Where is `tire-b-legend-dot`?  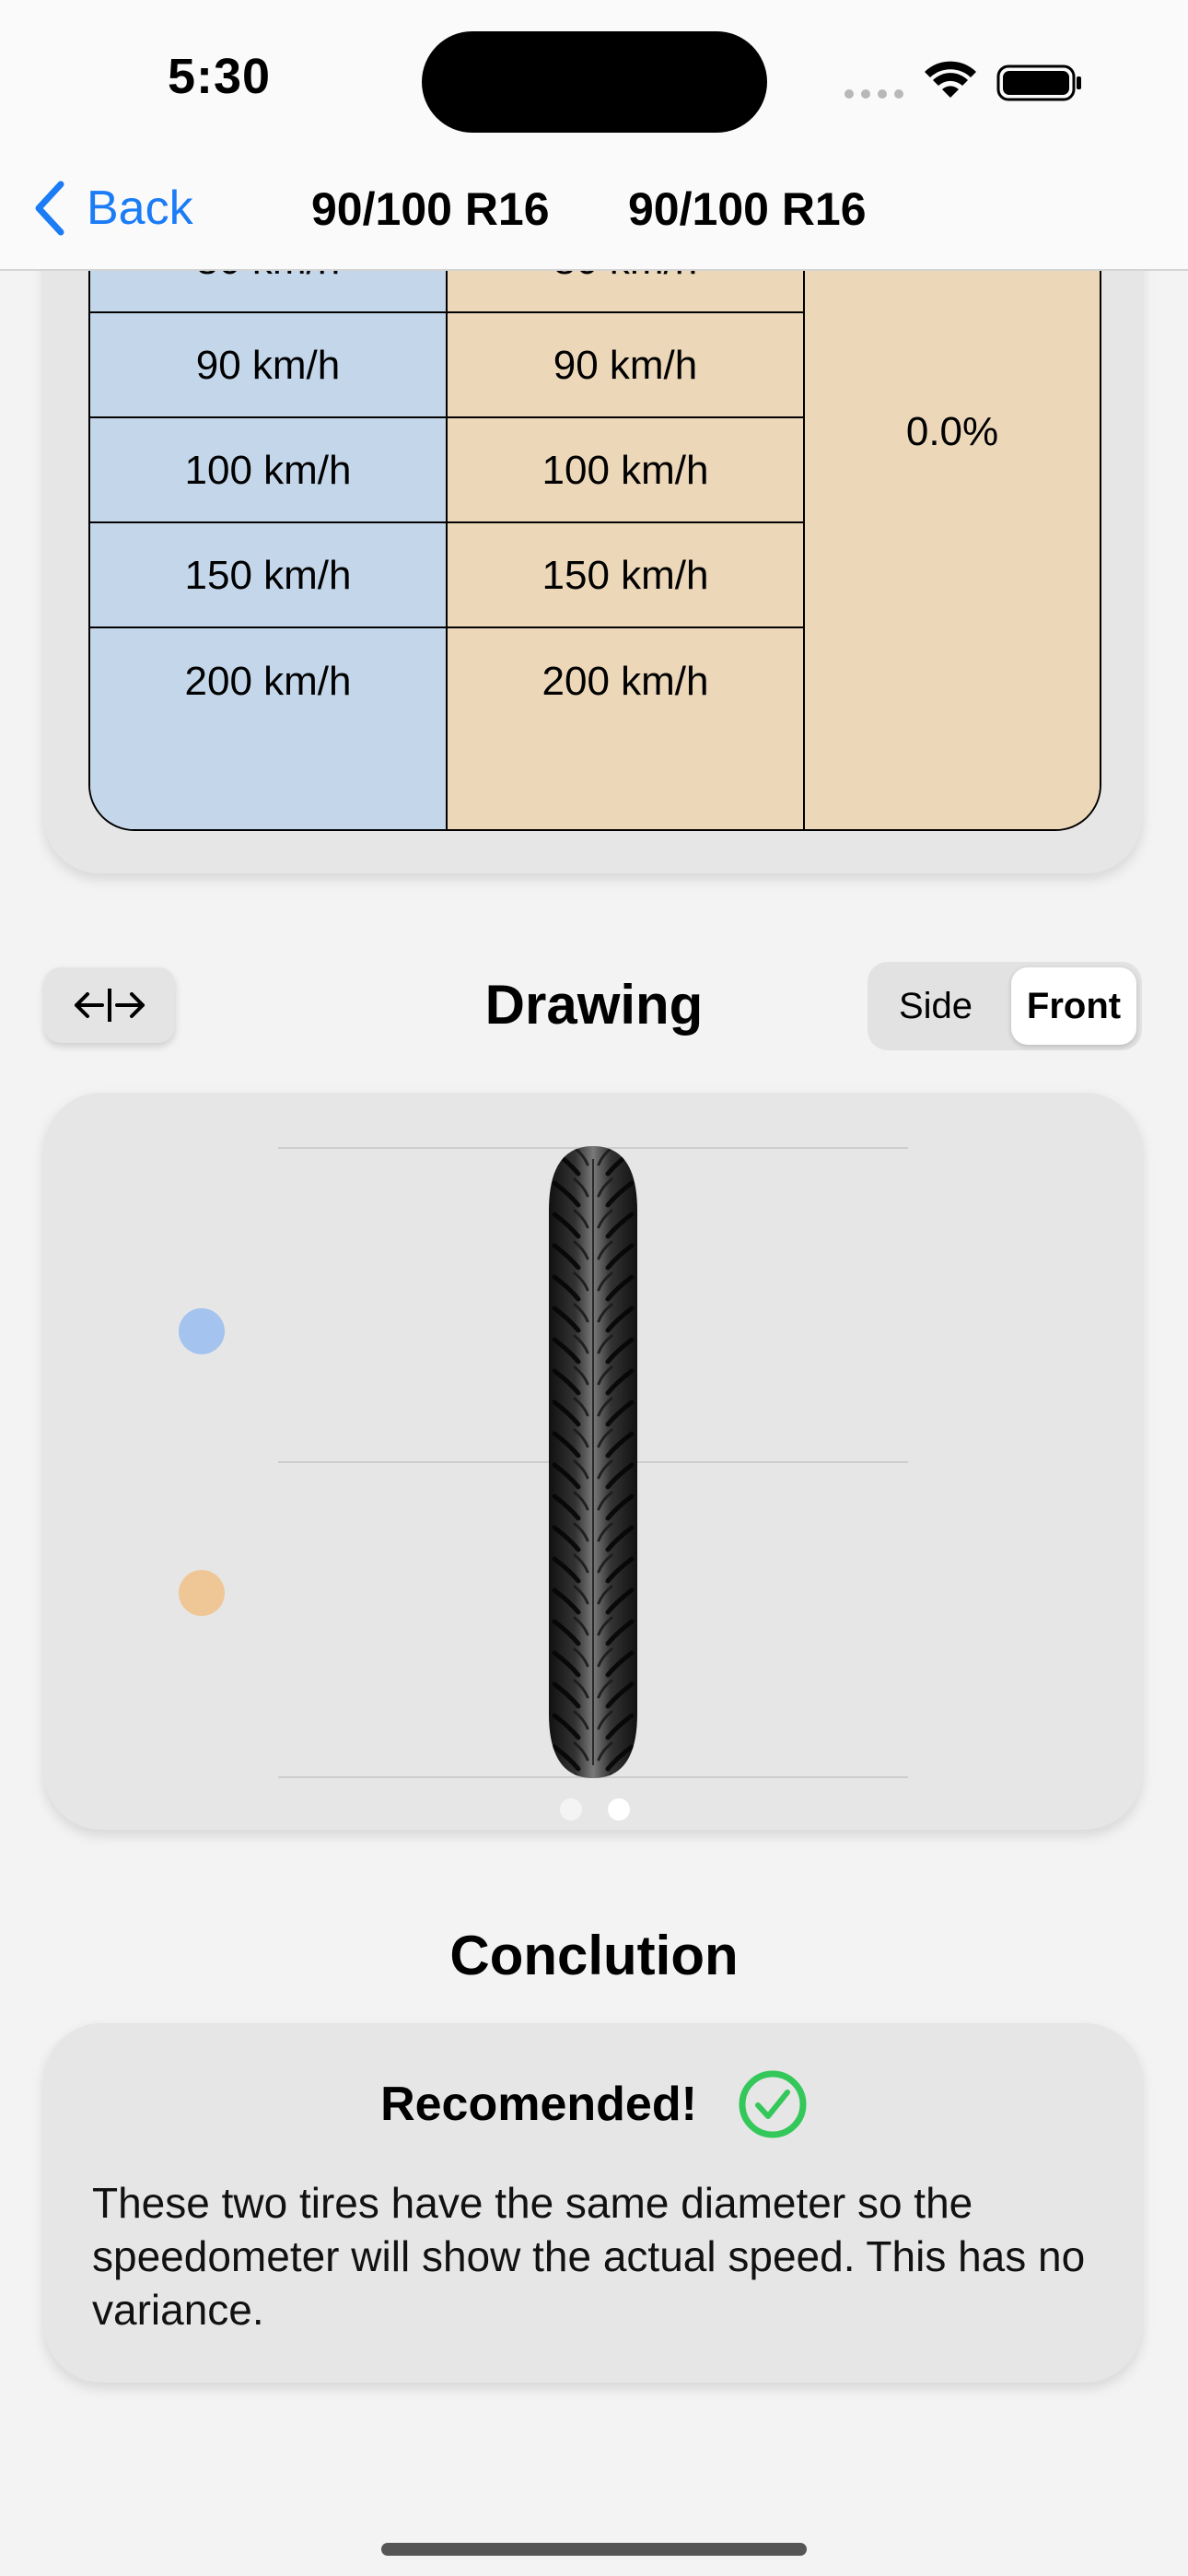
tire-b-legend-dot is located at coordinates (202, 1593).